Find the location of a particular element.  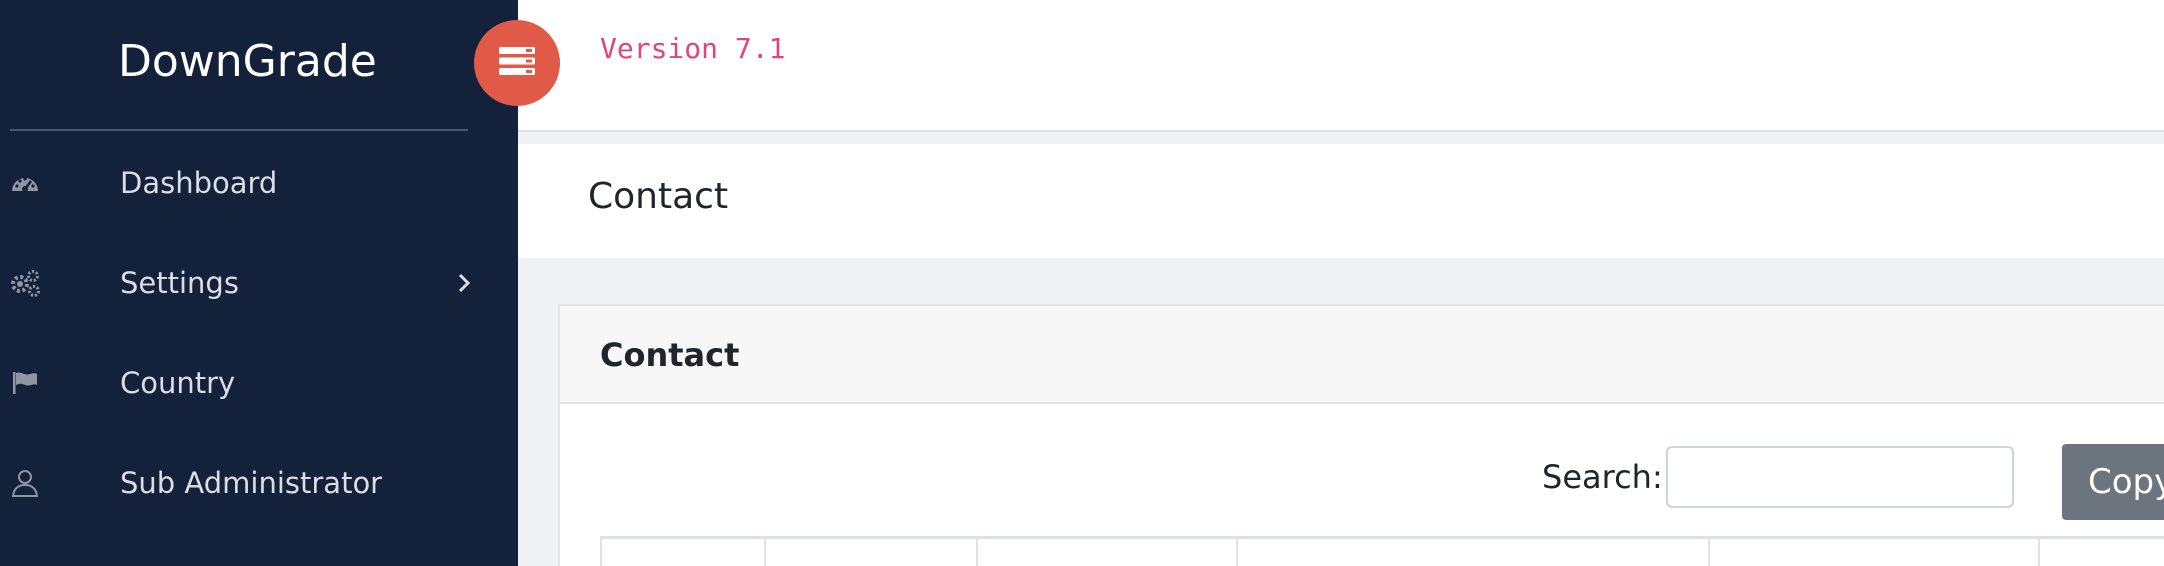

copy-button: Copy is located at coordinates (2113, 482).